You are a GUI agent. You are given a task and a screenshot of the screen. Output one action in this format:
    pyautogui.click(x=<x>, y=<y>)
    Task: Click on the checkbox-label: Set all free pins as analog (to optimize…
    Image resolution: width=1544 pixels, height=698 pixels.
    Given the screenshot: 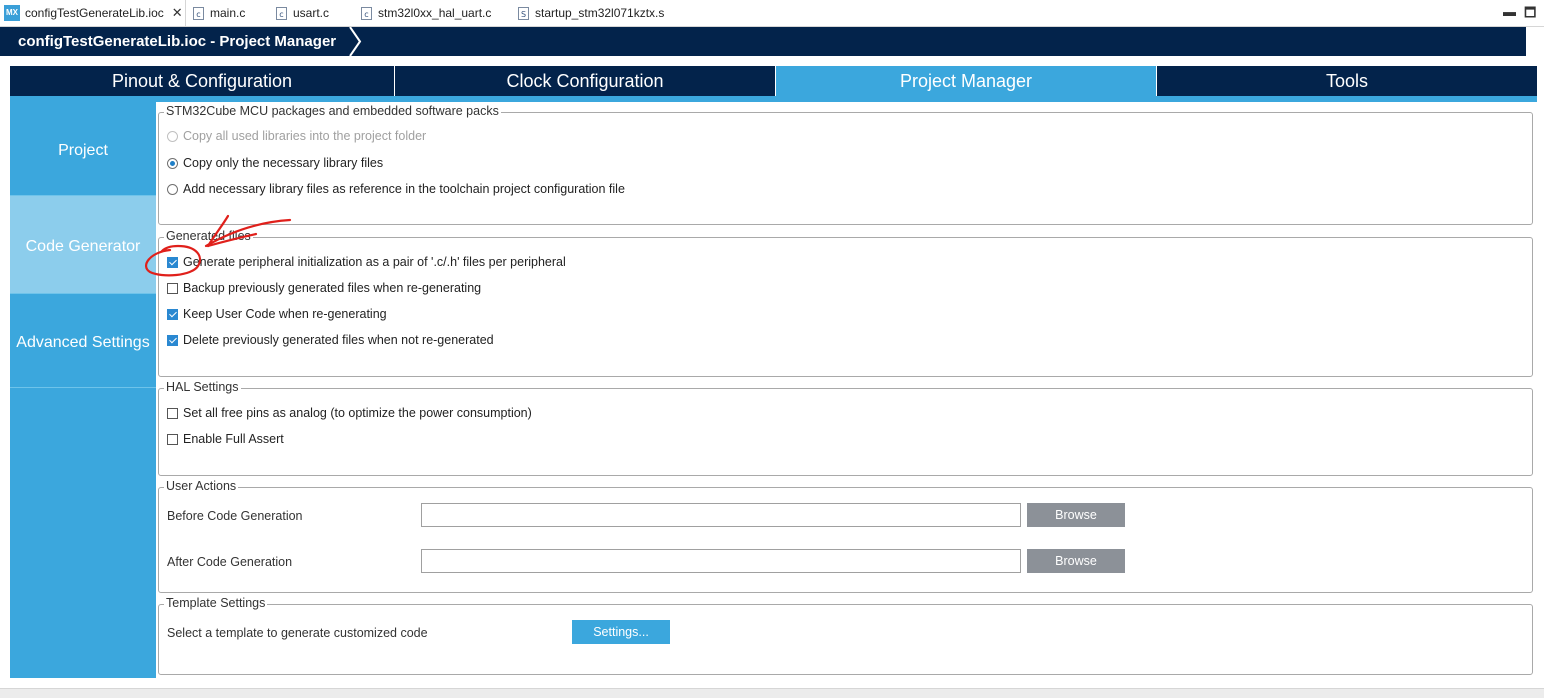 What is the action you would take?
    pyautogui.click(x=357, y=413)
    